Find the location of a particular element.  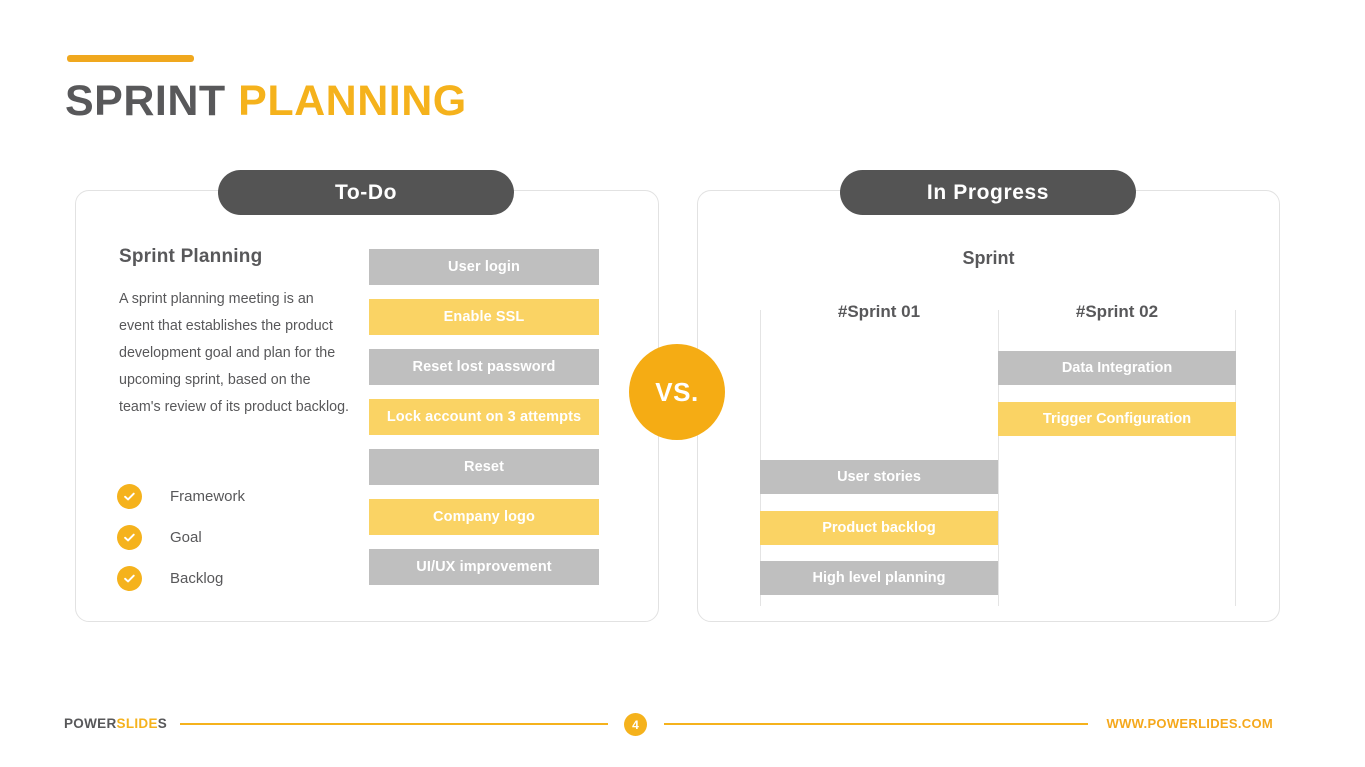

footer-logo: POWERSLIDES is located at coordinates (115, 723).